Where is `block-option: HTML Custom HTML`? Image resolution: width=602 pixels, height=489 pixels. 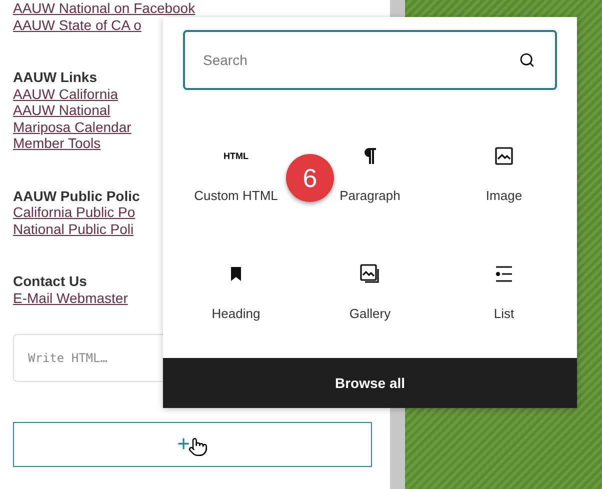
block-option: HTML Custom HTML is located at coordinates (236, 174).